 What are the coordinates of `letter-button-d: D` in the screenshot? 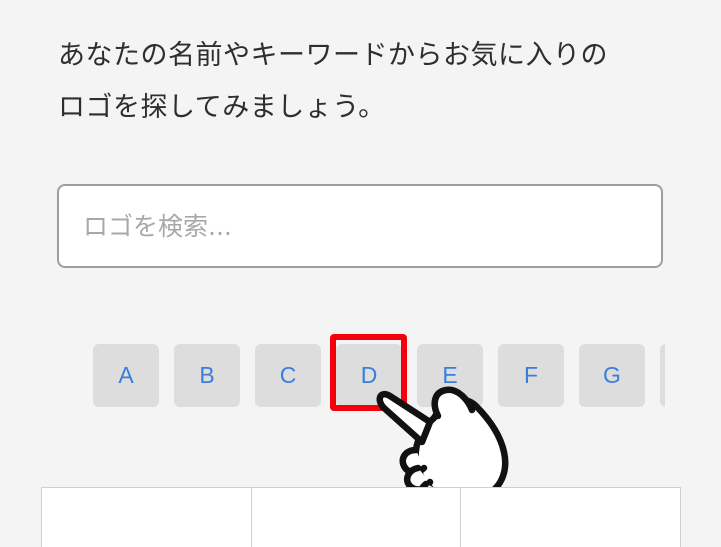 It's located at (369, 375).